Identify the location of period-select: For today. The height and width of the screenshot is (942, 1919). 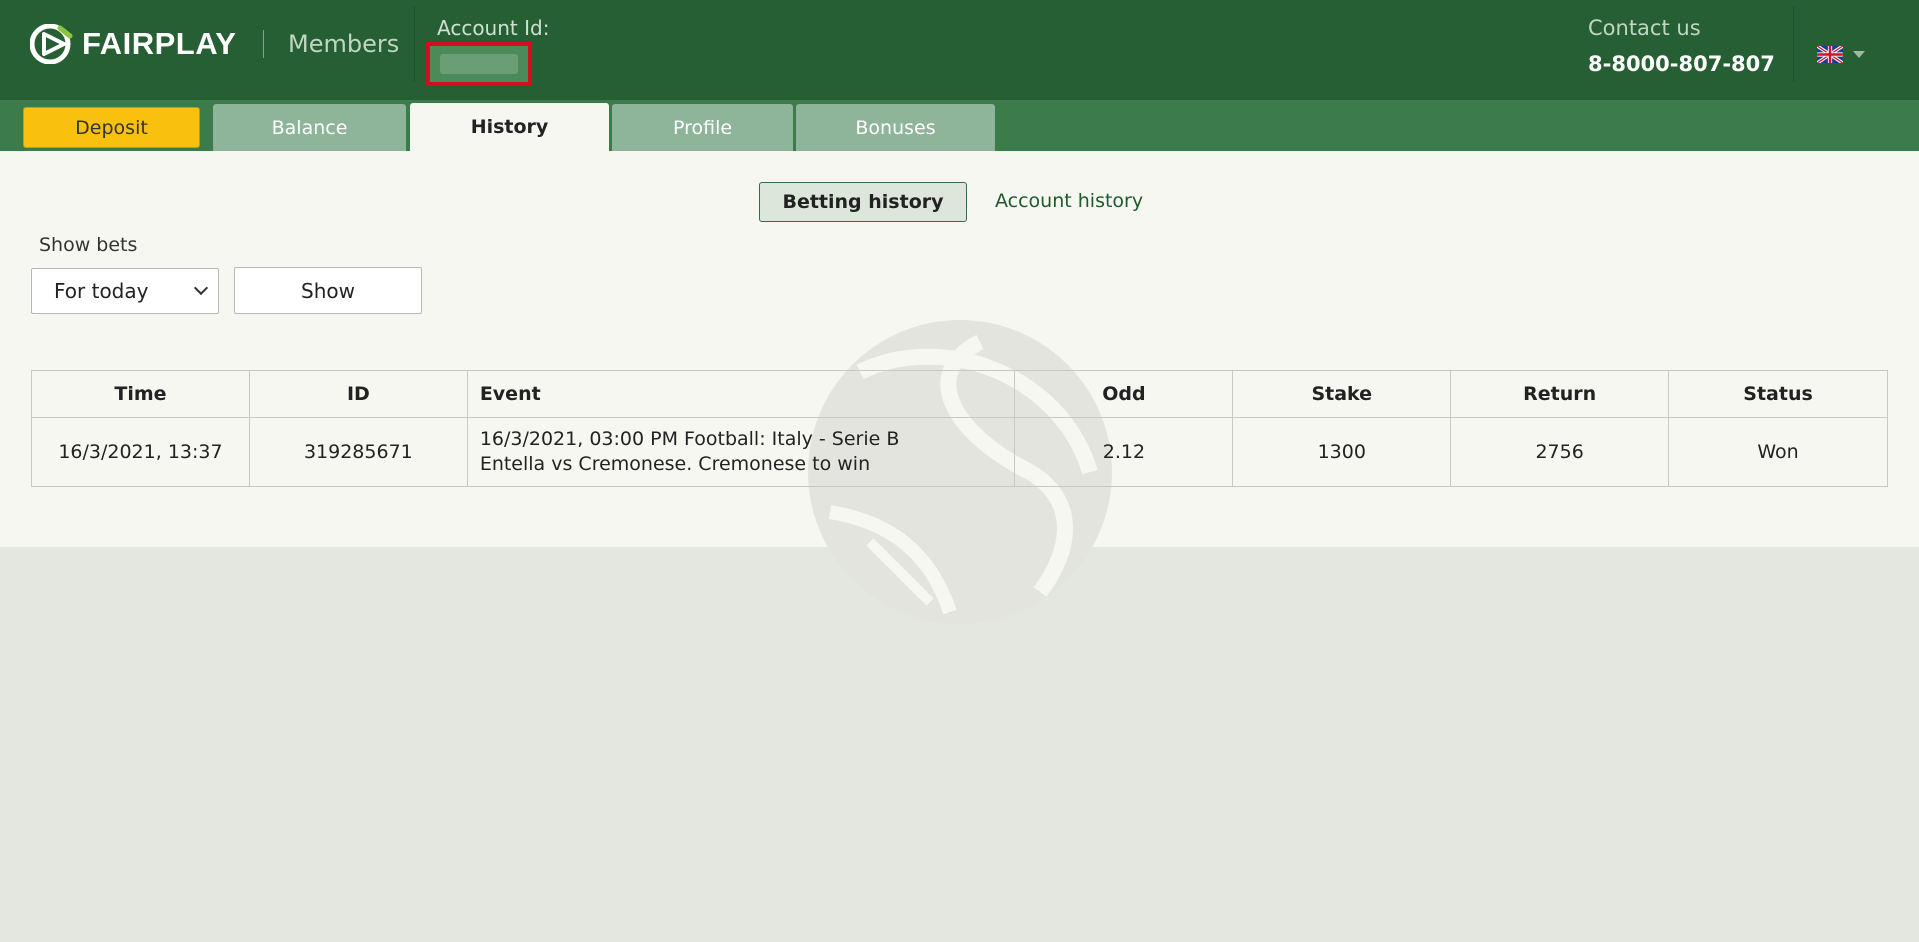
(125, 291).